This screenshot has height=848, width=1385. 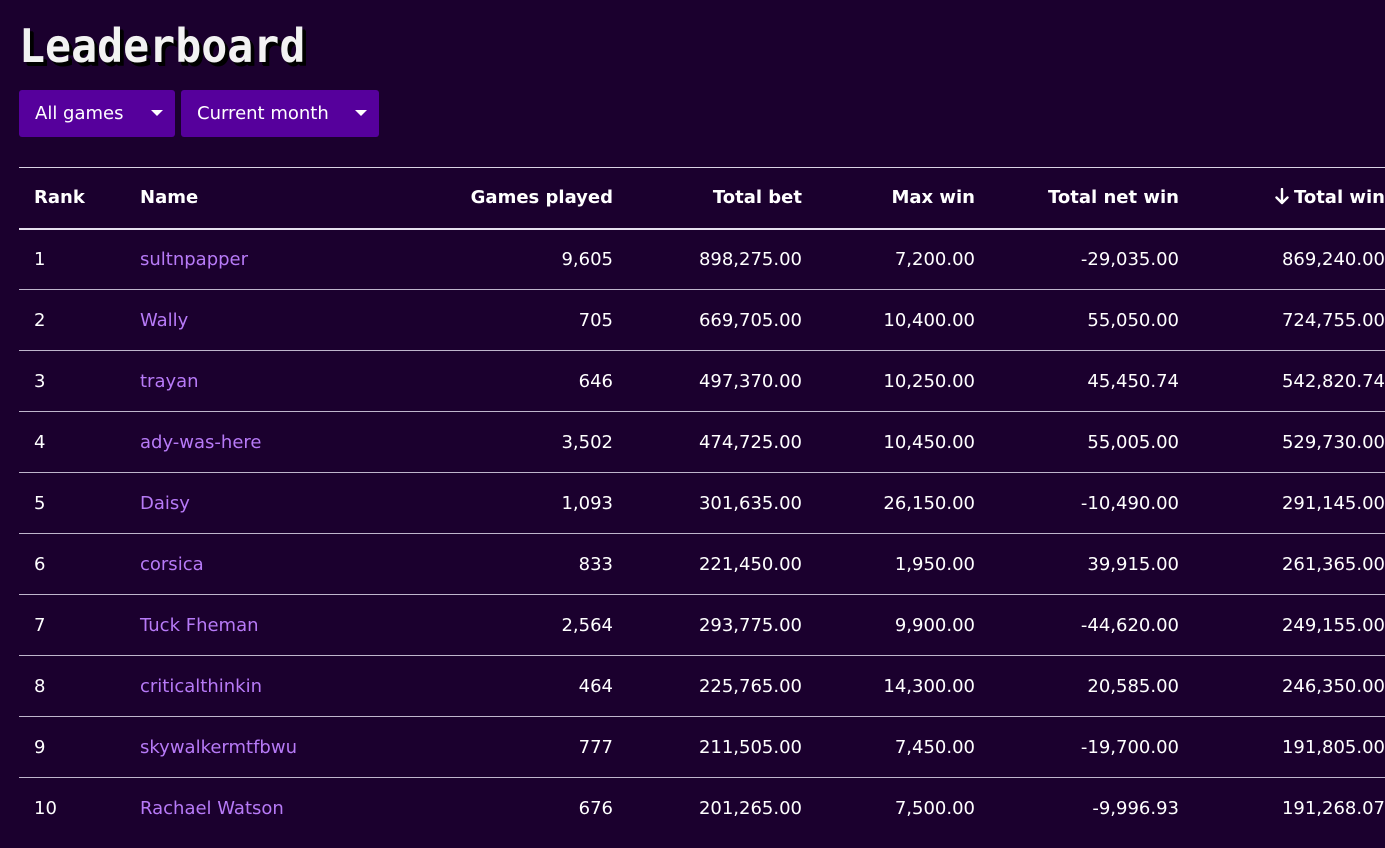 I want to click on cell-total-net-win: -9,996.93, so click(x=1092, y=808).